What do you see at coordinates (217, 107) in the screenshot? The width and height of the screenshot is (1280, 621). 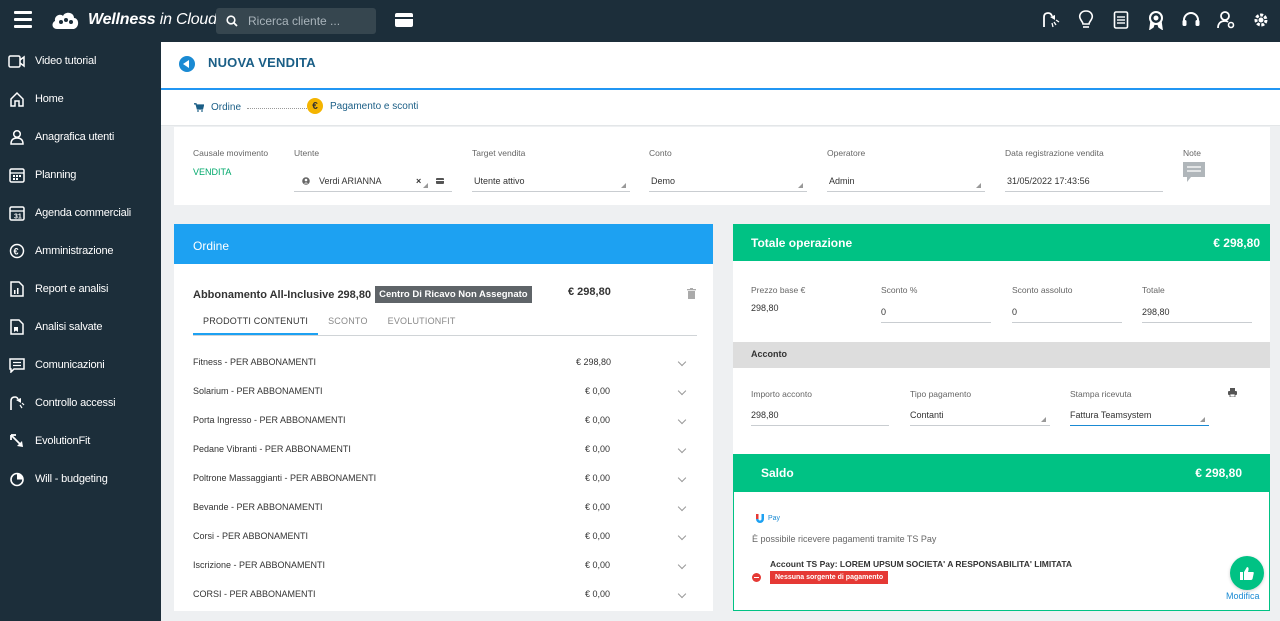 I see `step-ordine: Ordine` at bounding box center [217, 107].